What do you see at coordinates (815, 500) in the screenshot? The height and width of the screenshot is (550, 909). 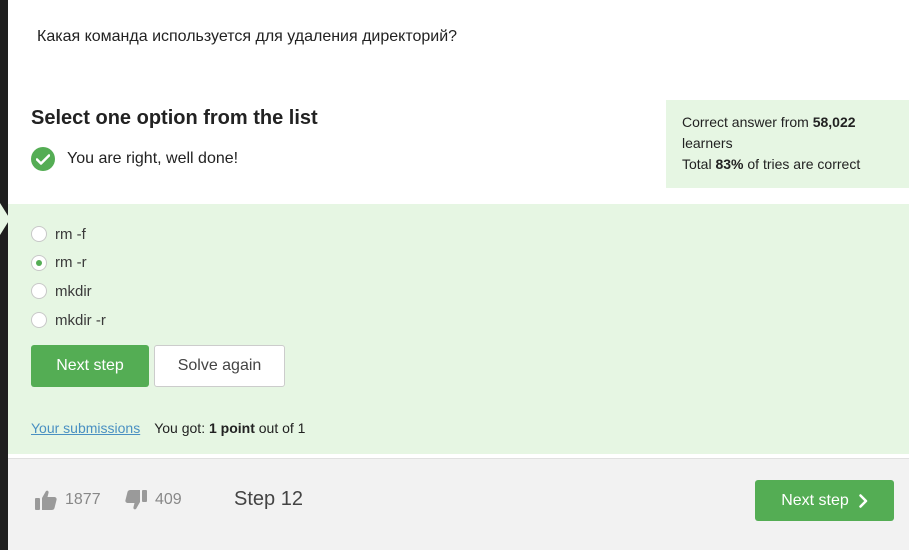 I see `footer-next-label: Next step` at bounding box center [815, 500].